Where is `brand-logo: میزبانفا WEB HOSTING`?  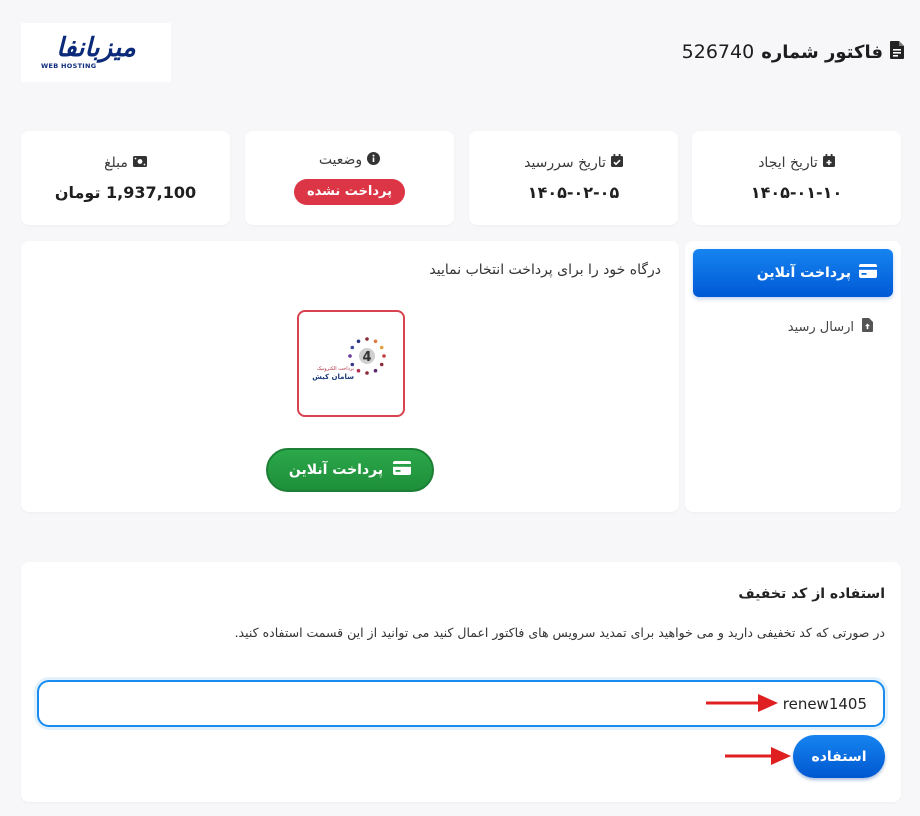 brand-logo: میزبانفا WEB HOSTING is located at coordinates (96, 52).